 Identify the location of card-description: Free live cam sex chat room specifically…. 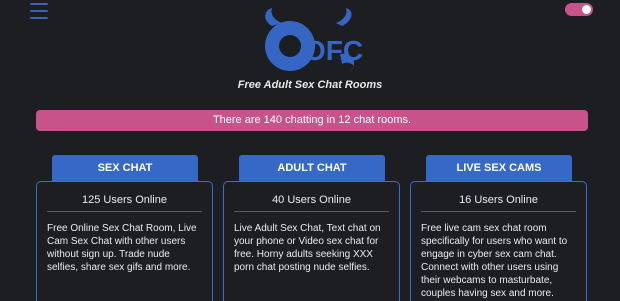
(494, 261).